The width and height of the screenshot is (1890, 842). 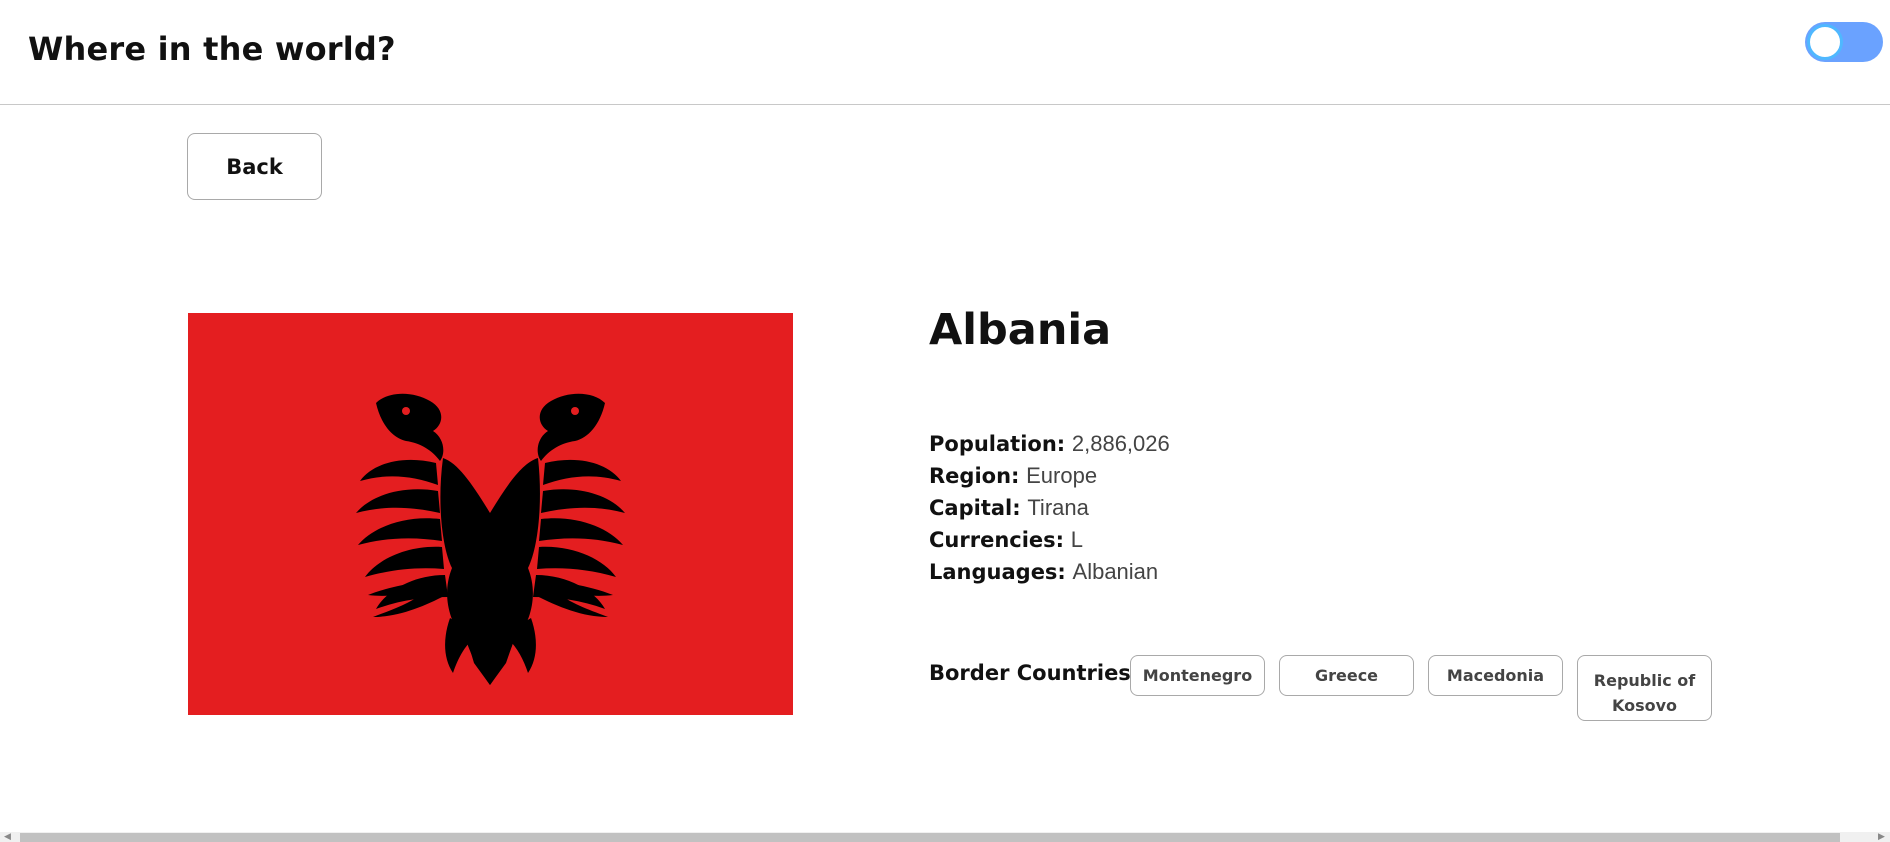 I want to click on fact-label: Capital:, so click(x=975, y=508).